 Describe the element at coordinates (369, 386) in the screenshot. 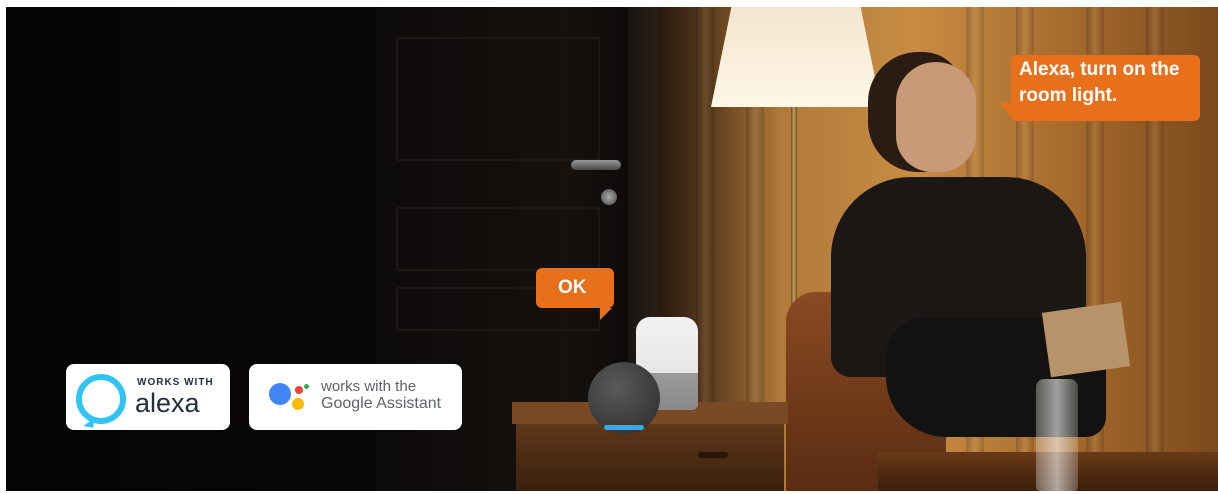

I see `google-works-with-label: works with the` at that location.